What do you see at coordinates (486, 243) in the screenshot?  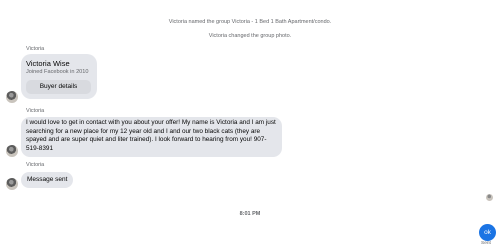 I see `sent-status: Sent` at bounding box center [486, 243].